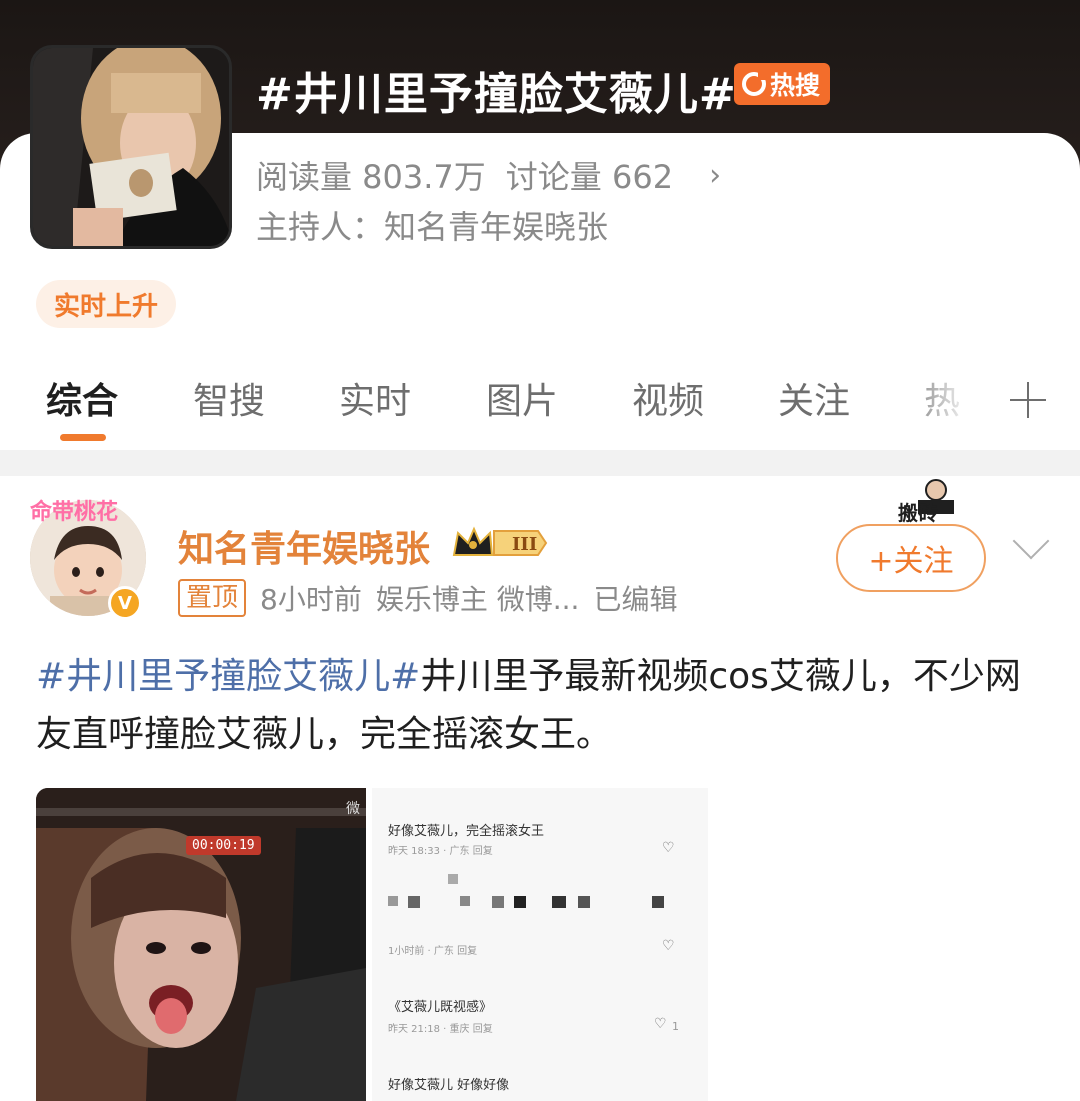  Describe the element at coordinates (82, 398) in the screenshot. I see `tab-comprehensive: 综合` at that location.